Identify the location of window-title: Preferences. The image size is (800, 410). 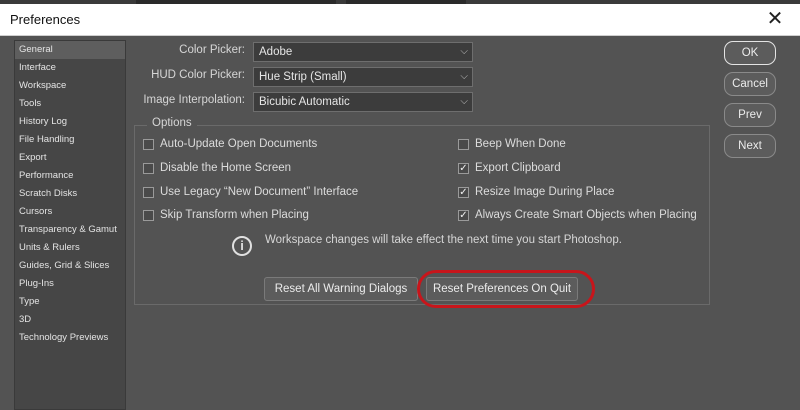
(45, 19).